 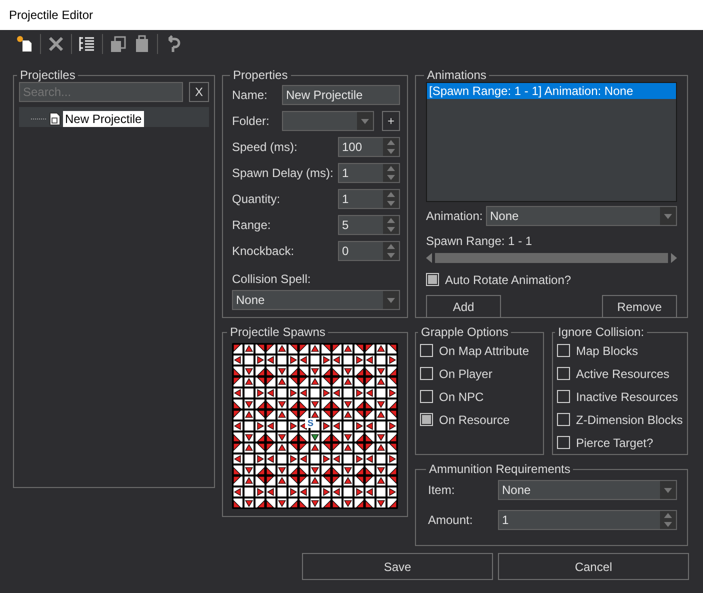 I want to click on new-file-icon, so click(x=25, y=44).